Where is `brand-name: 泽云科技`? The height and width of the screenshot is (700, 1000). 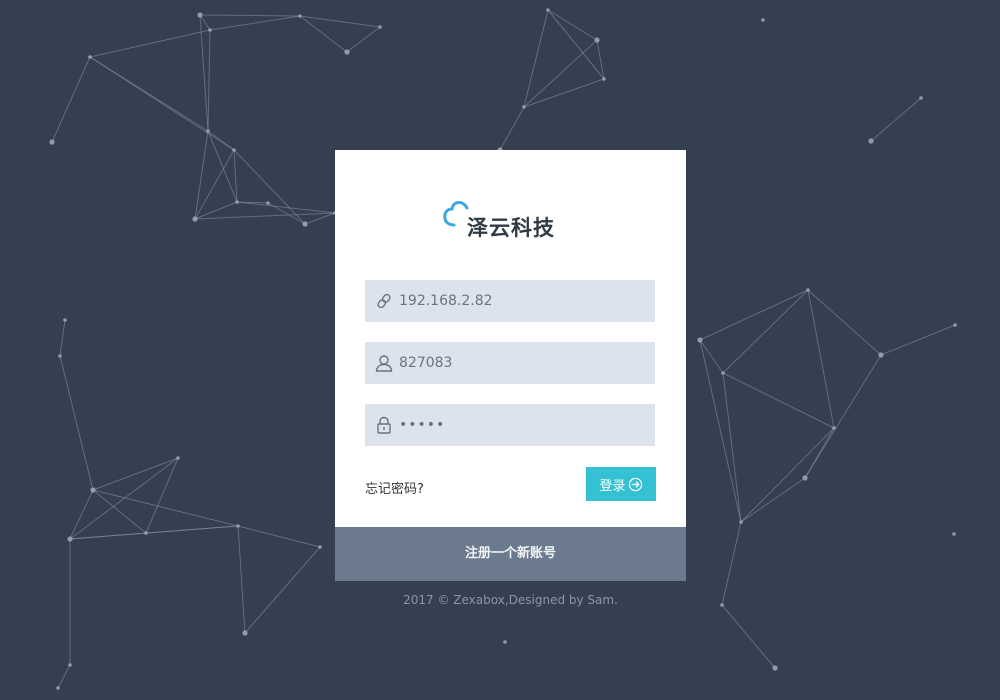 brand-name: 泽云科技 is located at coordinates (511, 228).